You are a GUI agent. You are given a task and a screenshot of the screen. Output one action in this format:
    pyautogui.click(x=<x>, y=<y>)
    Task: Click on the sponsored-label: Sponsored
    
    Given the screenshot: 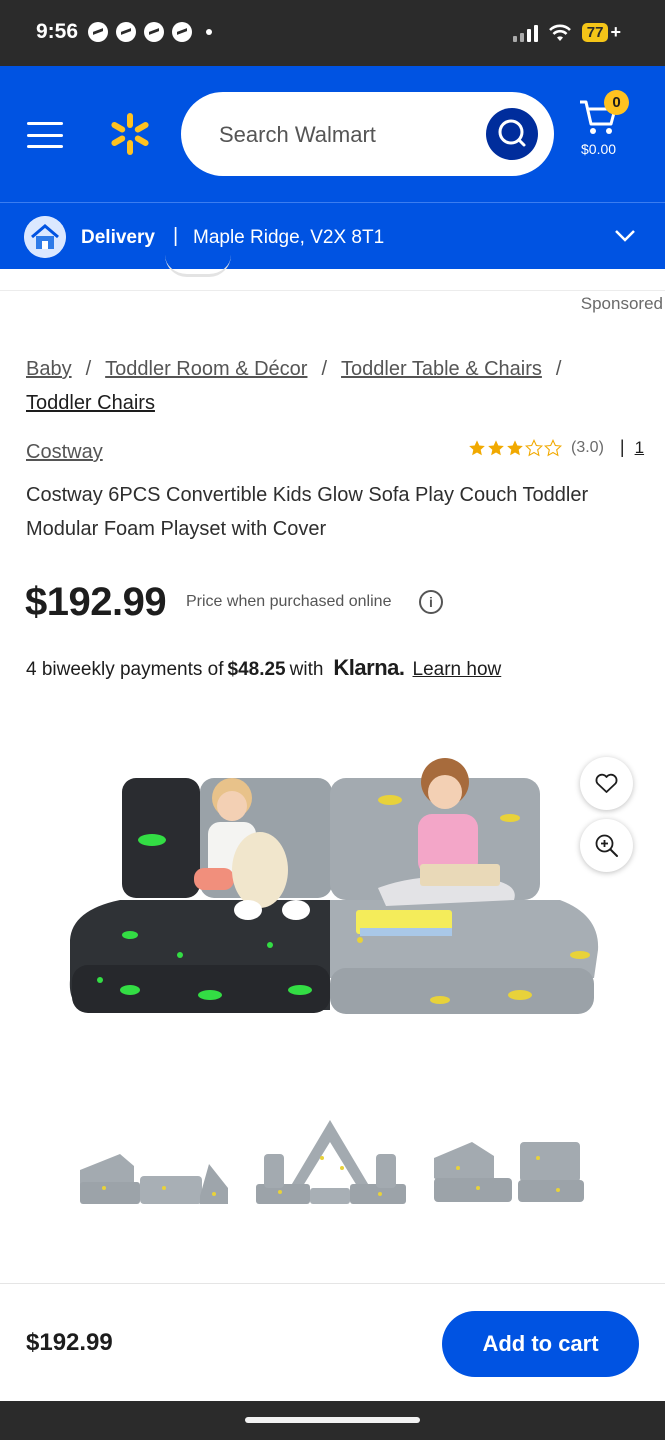 What is the action you would take?
    pyautogui.click(x=621, y=303)
    